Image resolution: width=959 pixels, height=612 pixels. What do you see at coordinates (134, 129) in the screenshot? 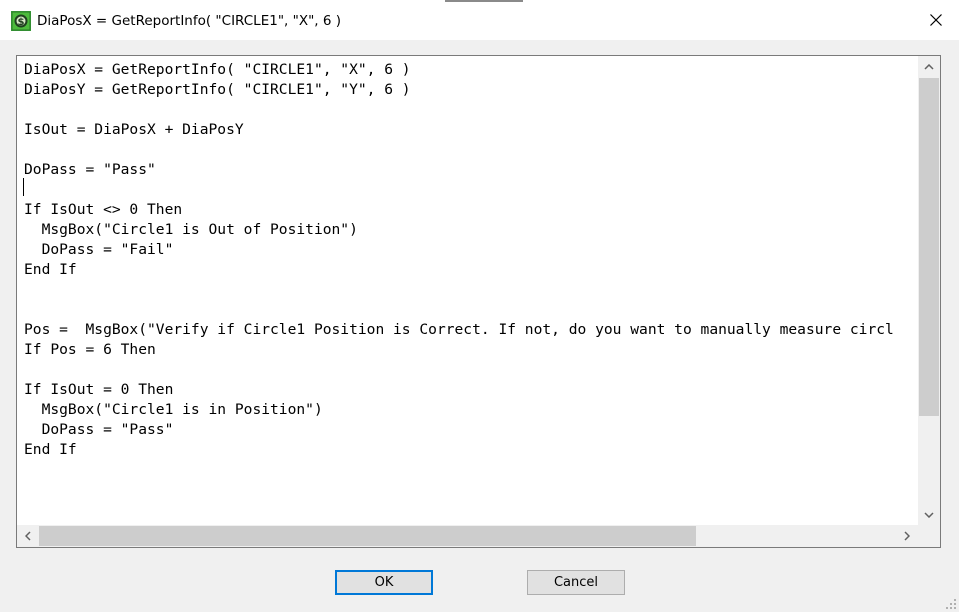
I see `code-line: IsOut = DiaPosX + DiaPosY` at bounding box center [134, 129].